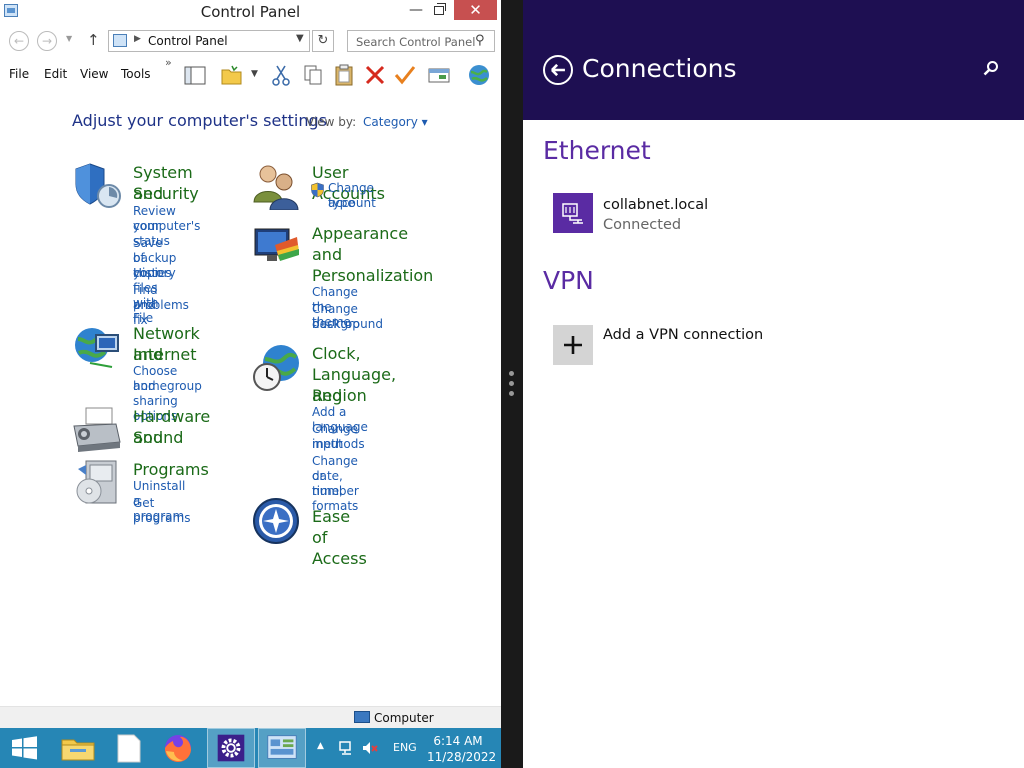 This screenshot has width=1024, height=768. I want to click on category-title: Personalization, so click(372, 275).